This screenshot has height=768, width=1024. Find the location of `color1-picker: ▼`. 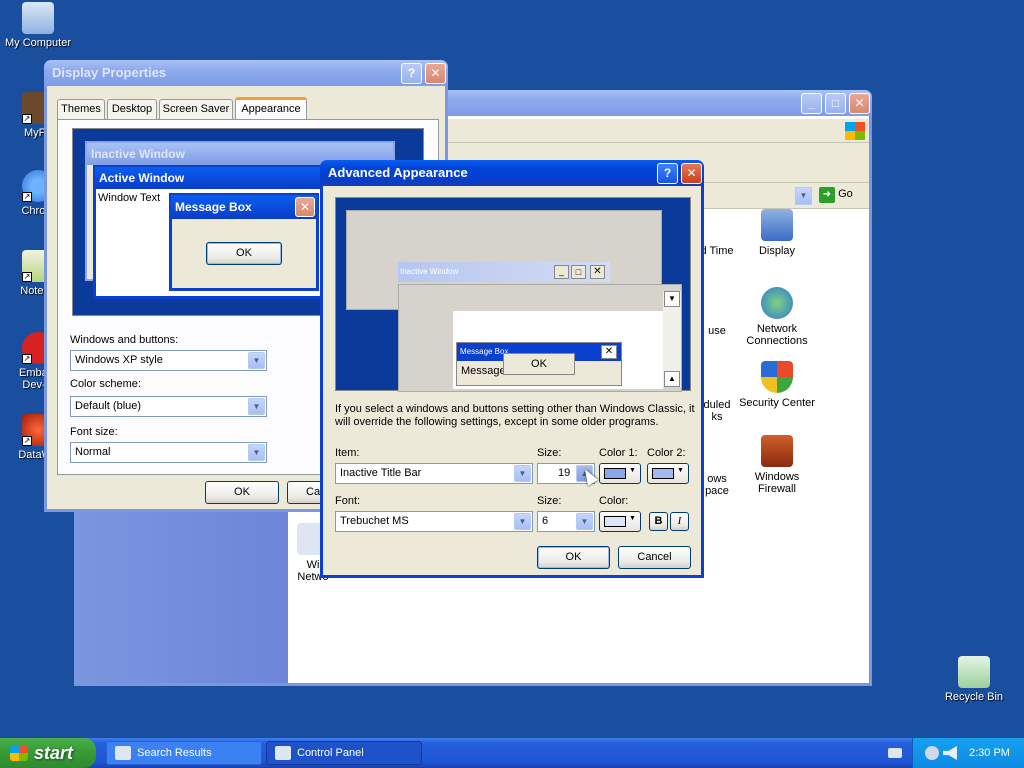

color1-picker: ▼ is located at coordinates (620, 473).